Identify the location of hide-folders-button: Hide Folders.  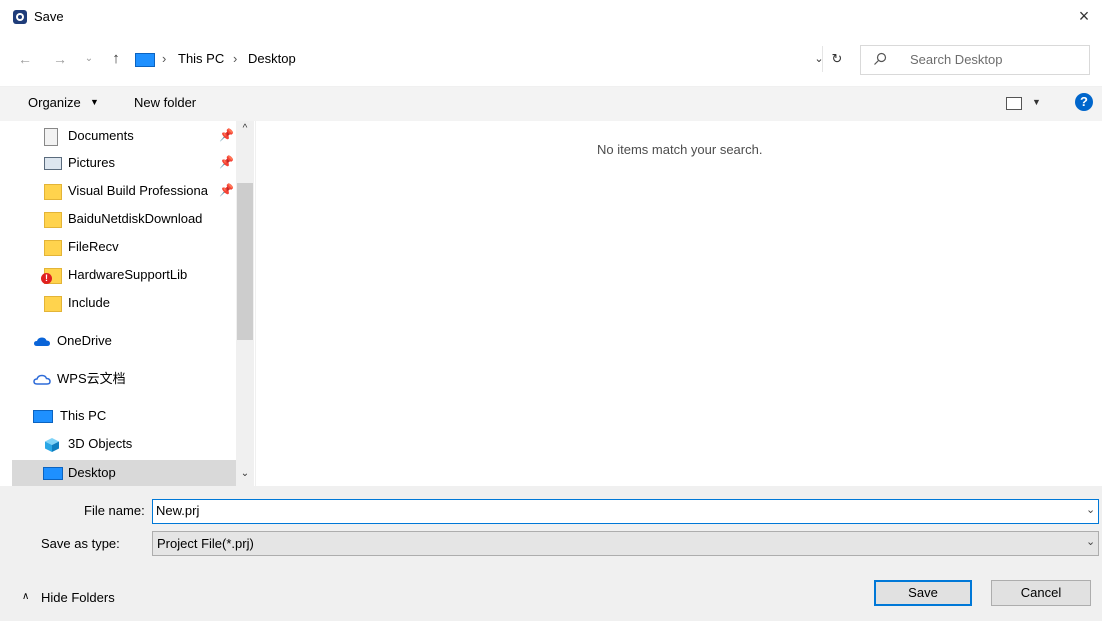
(78, 597).